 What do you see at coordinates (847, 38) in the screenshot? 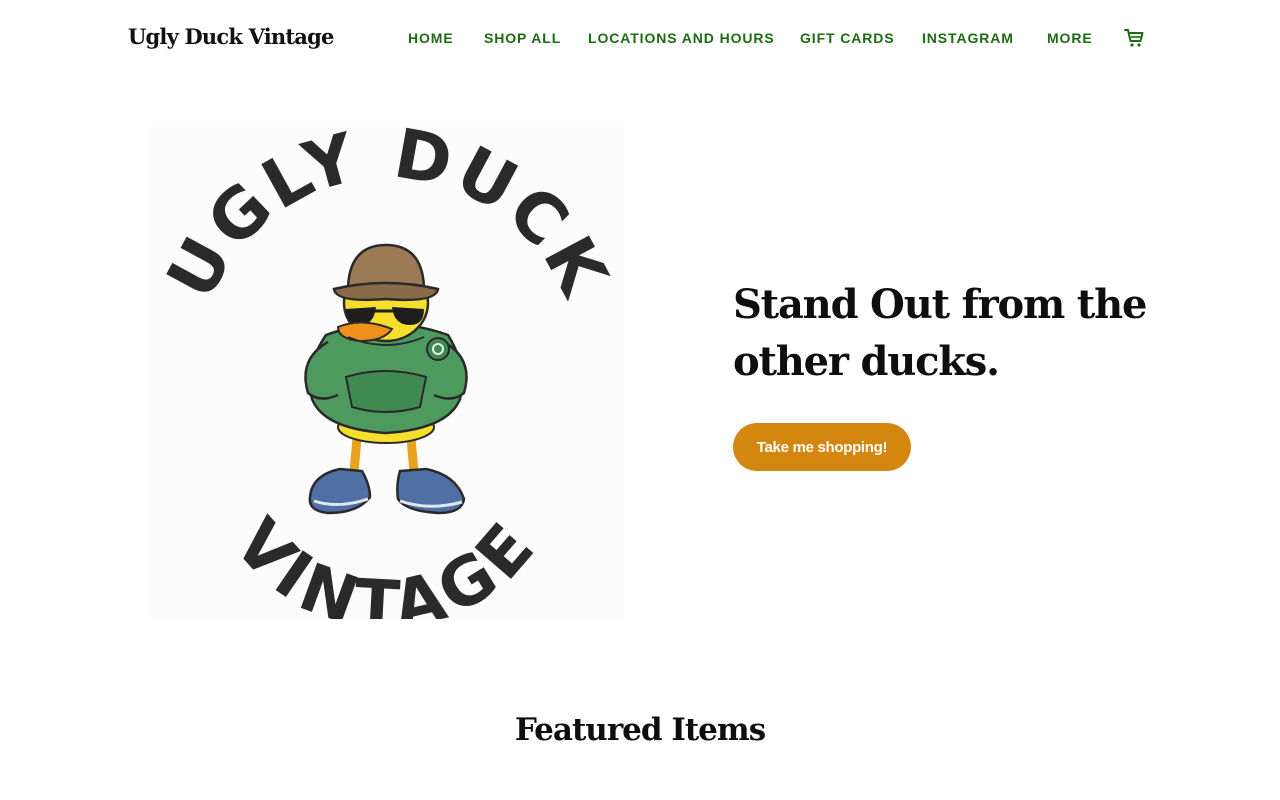
I see `nav-gift-cards: GIFT CARDS` at bounding box center [847, 38].